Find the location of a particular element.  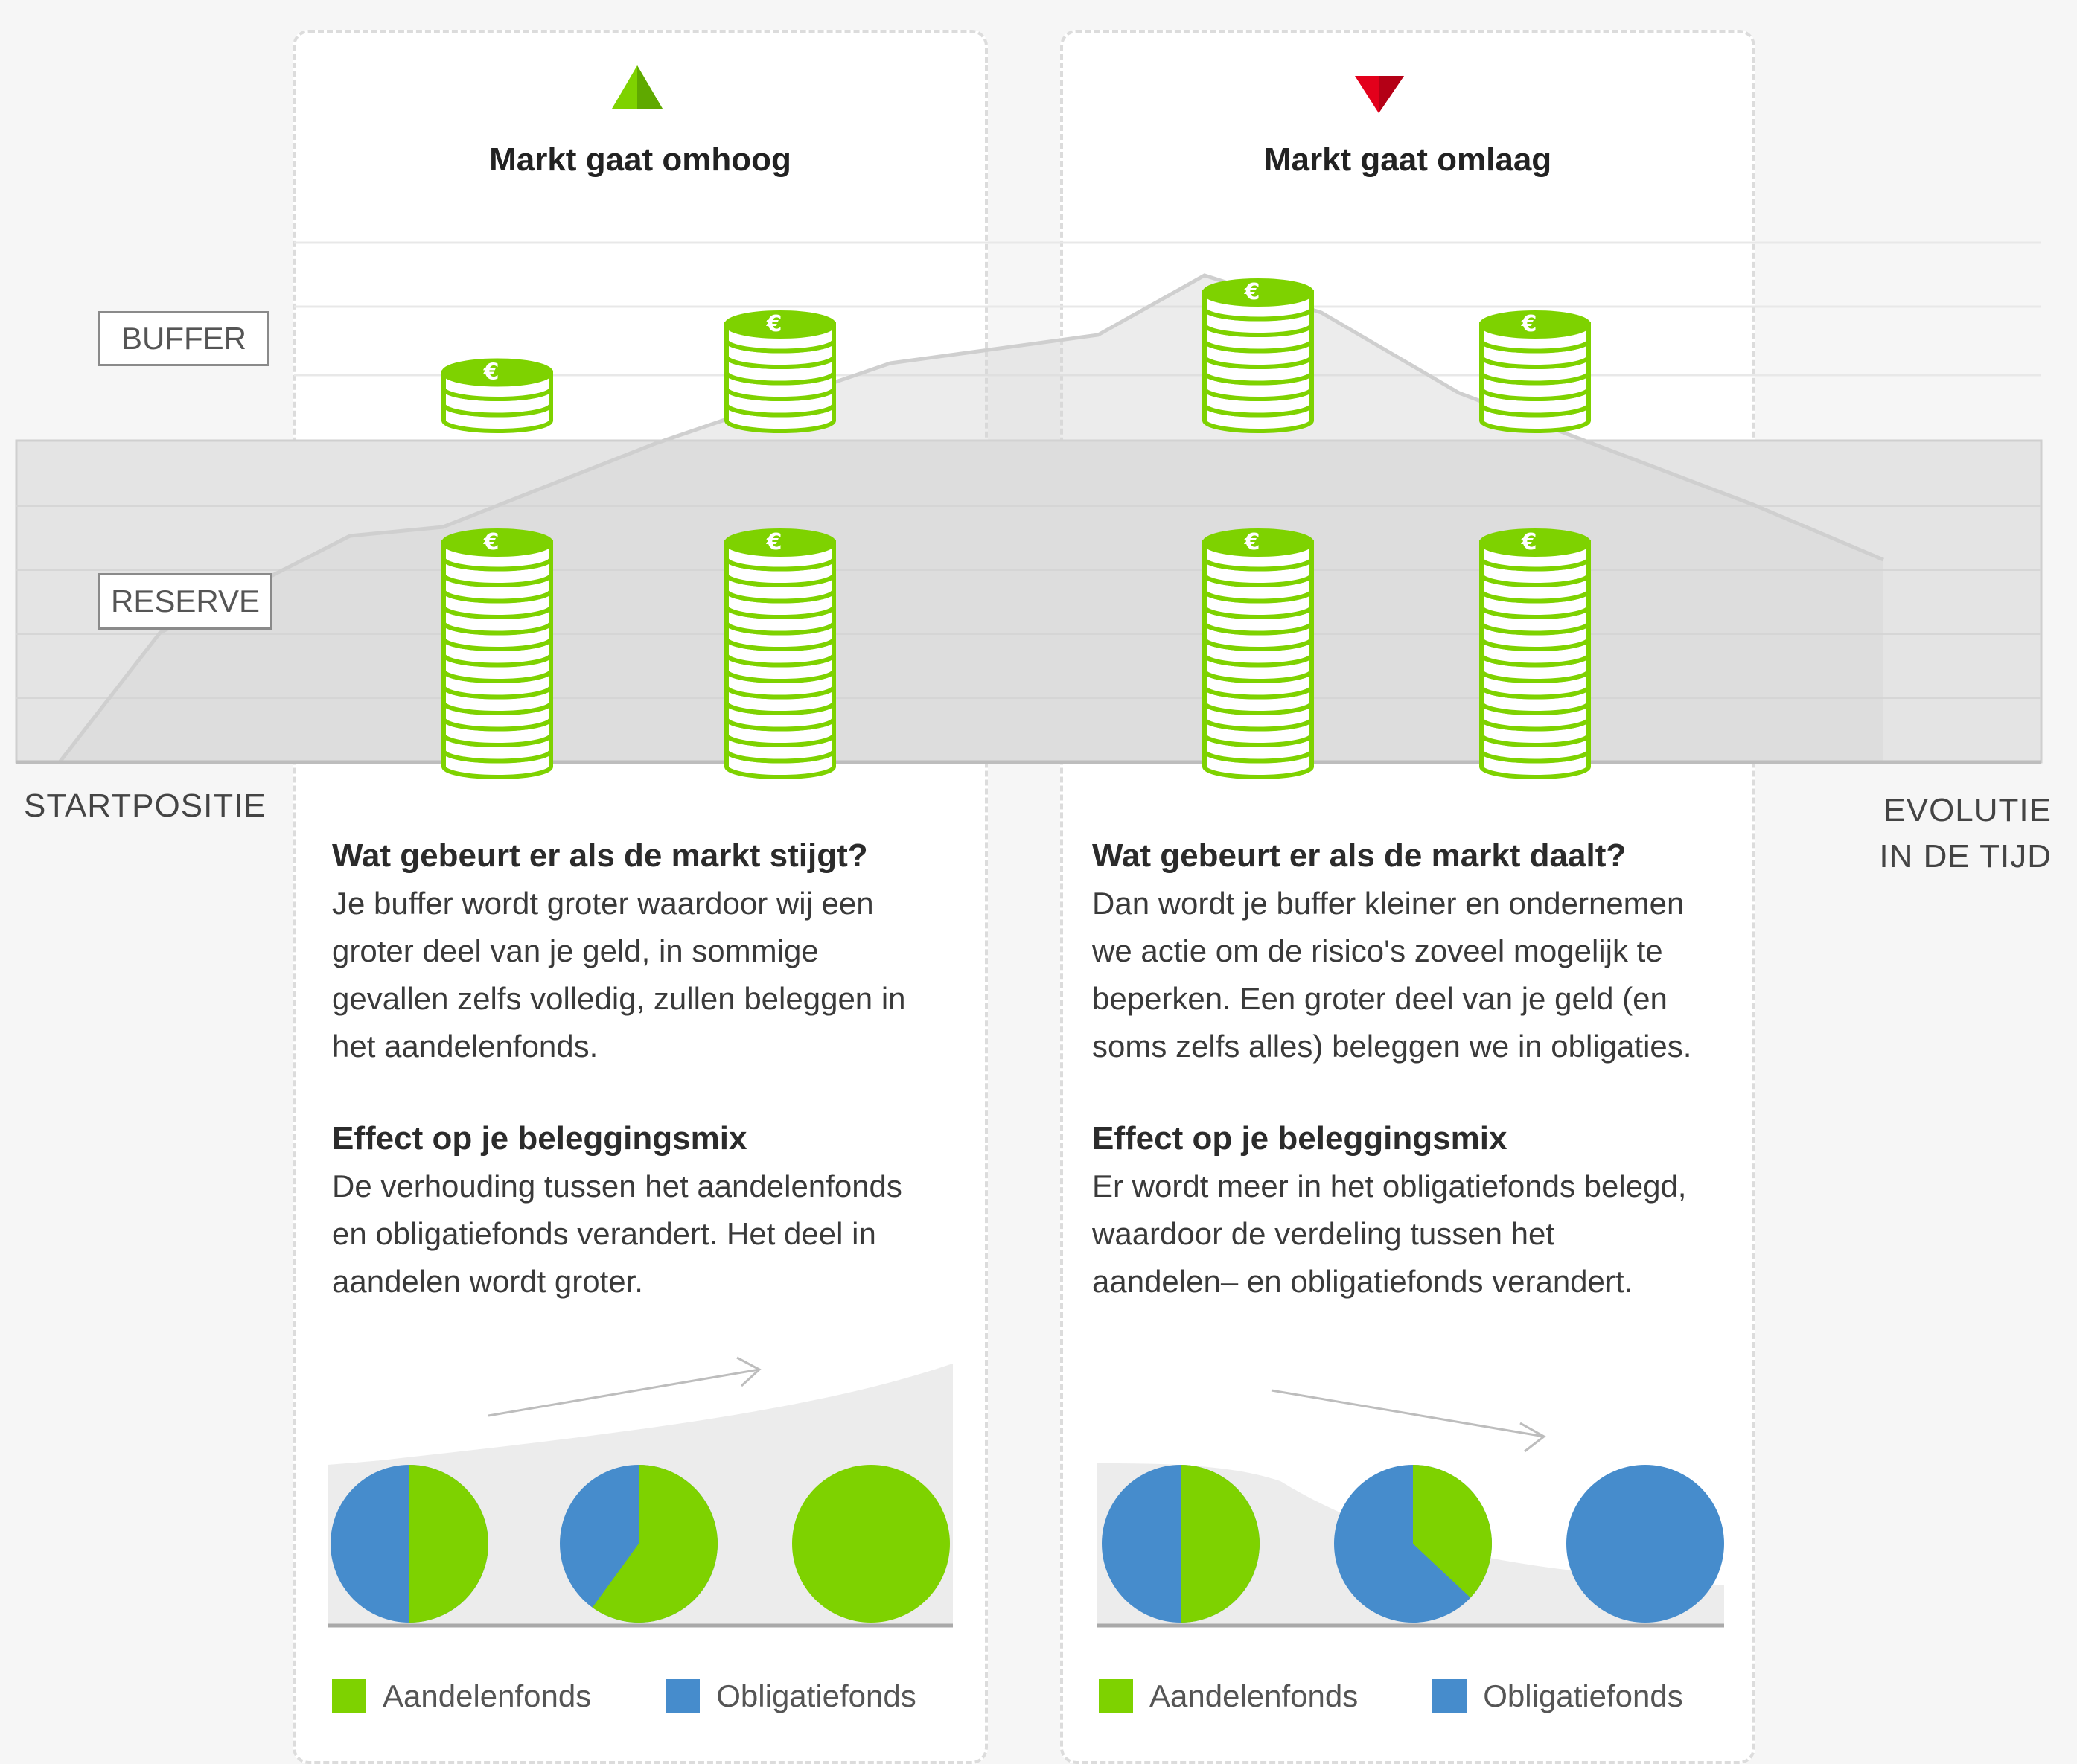

legend-up: Aandelenfonds Obligatiefonds is located at coordinates (662, 1695).